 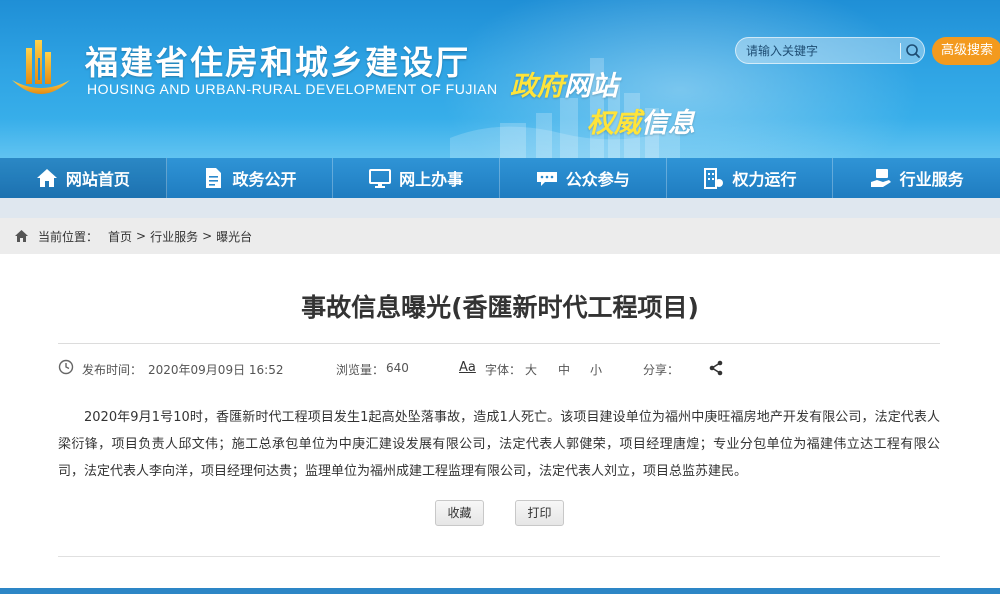 I want to click on slogan-line-1-b: 网站, so click(x=591, y=86).